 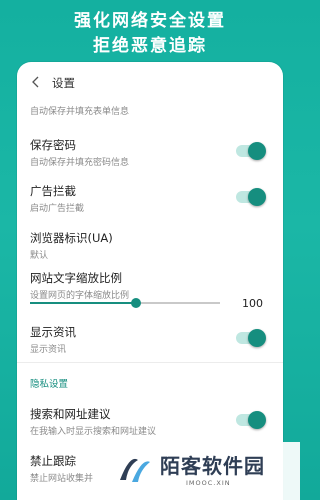 I want to click on ad-block-toggle, so click(x=251, y=197).